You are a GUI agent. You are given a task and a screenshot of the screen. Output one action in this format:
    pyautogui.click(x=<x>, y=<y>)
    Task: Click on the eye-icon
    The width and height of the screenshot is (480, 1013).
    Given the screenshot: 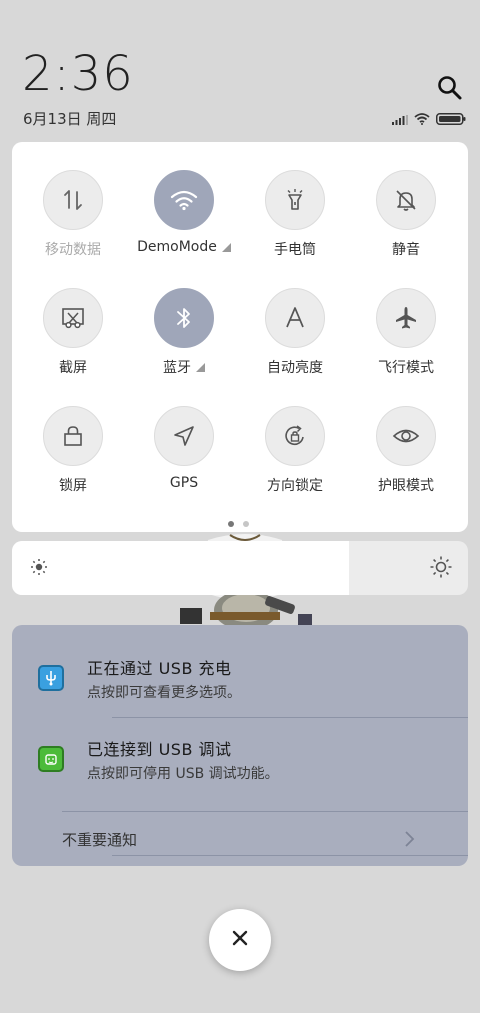 What is the action you would take?
    pyautogui.click(x=406, y=436)
    